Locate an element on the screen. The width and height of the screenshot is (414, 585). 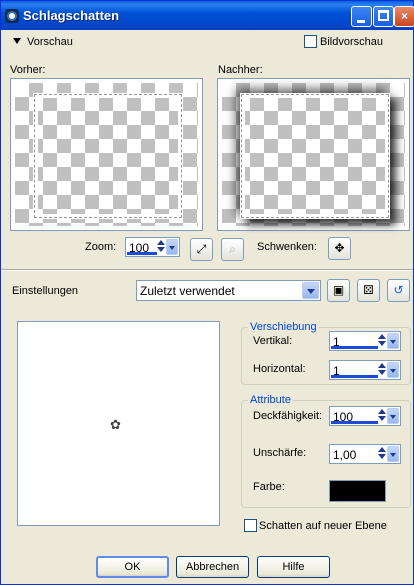
preview-toggle: Vorschau is located at coordinates (43, 42).